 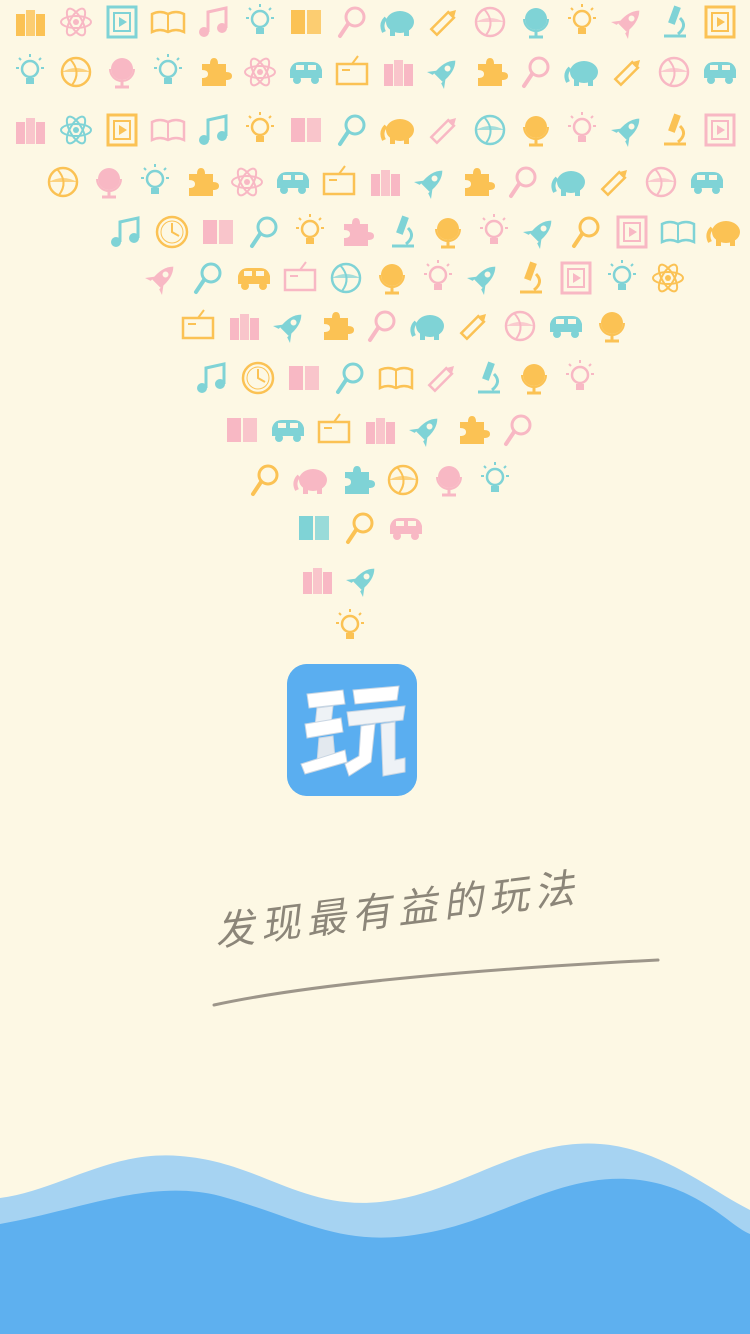 I want to click on bottom-wave-decoration, so click(x=375, y=1238).